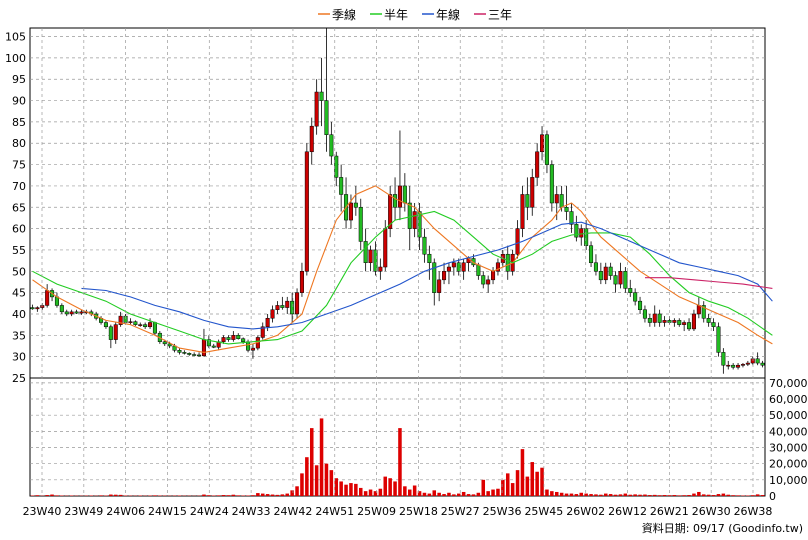 This screenshot has height=540, width=808. Describe the element at coordinates (19, 101) in the screenshot. I see `price-tick-label: 90` at that location.